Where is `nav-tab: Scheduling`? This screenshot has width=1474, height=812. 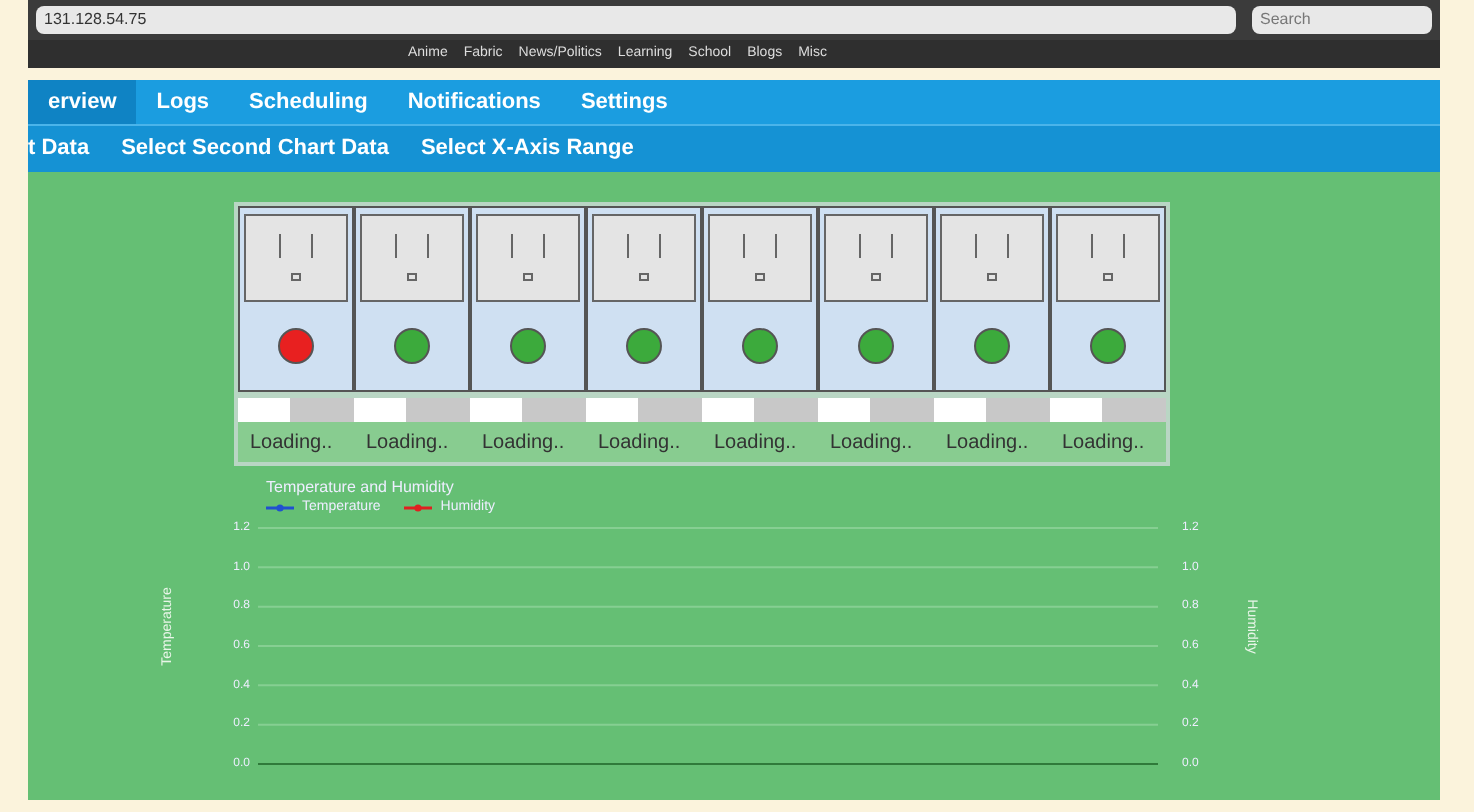 nav-tab: Scheduling is located at coordinates (308, 102).